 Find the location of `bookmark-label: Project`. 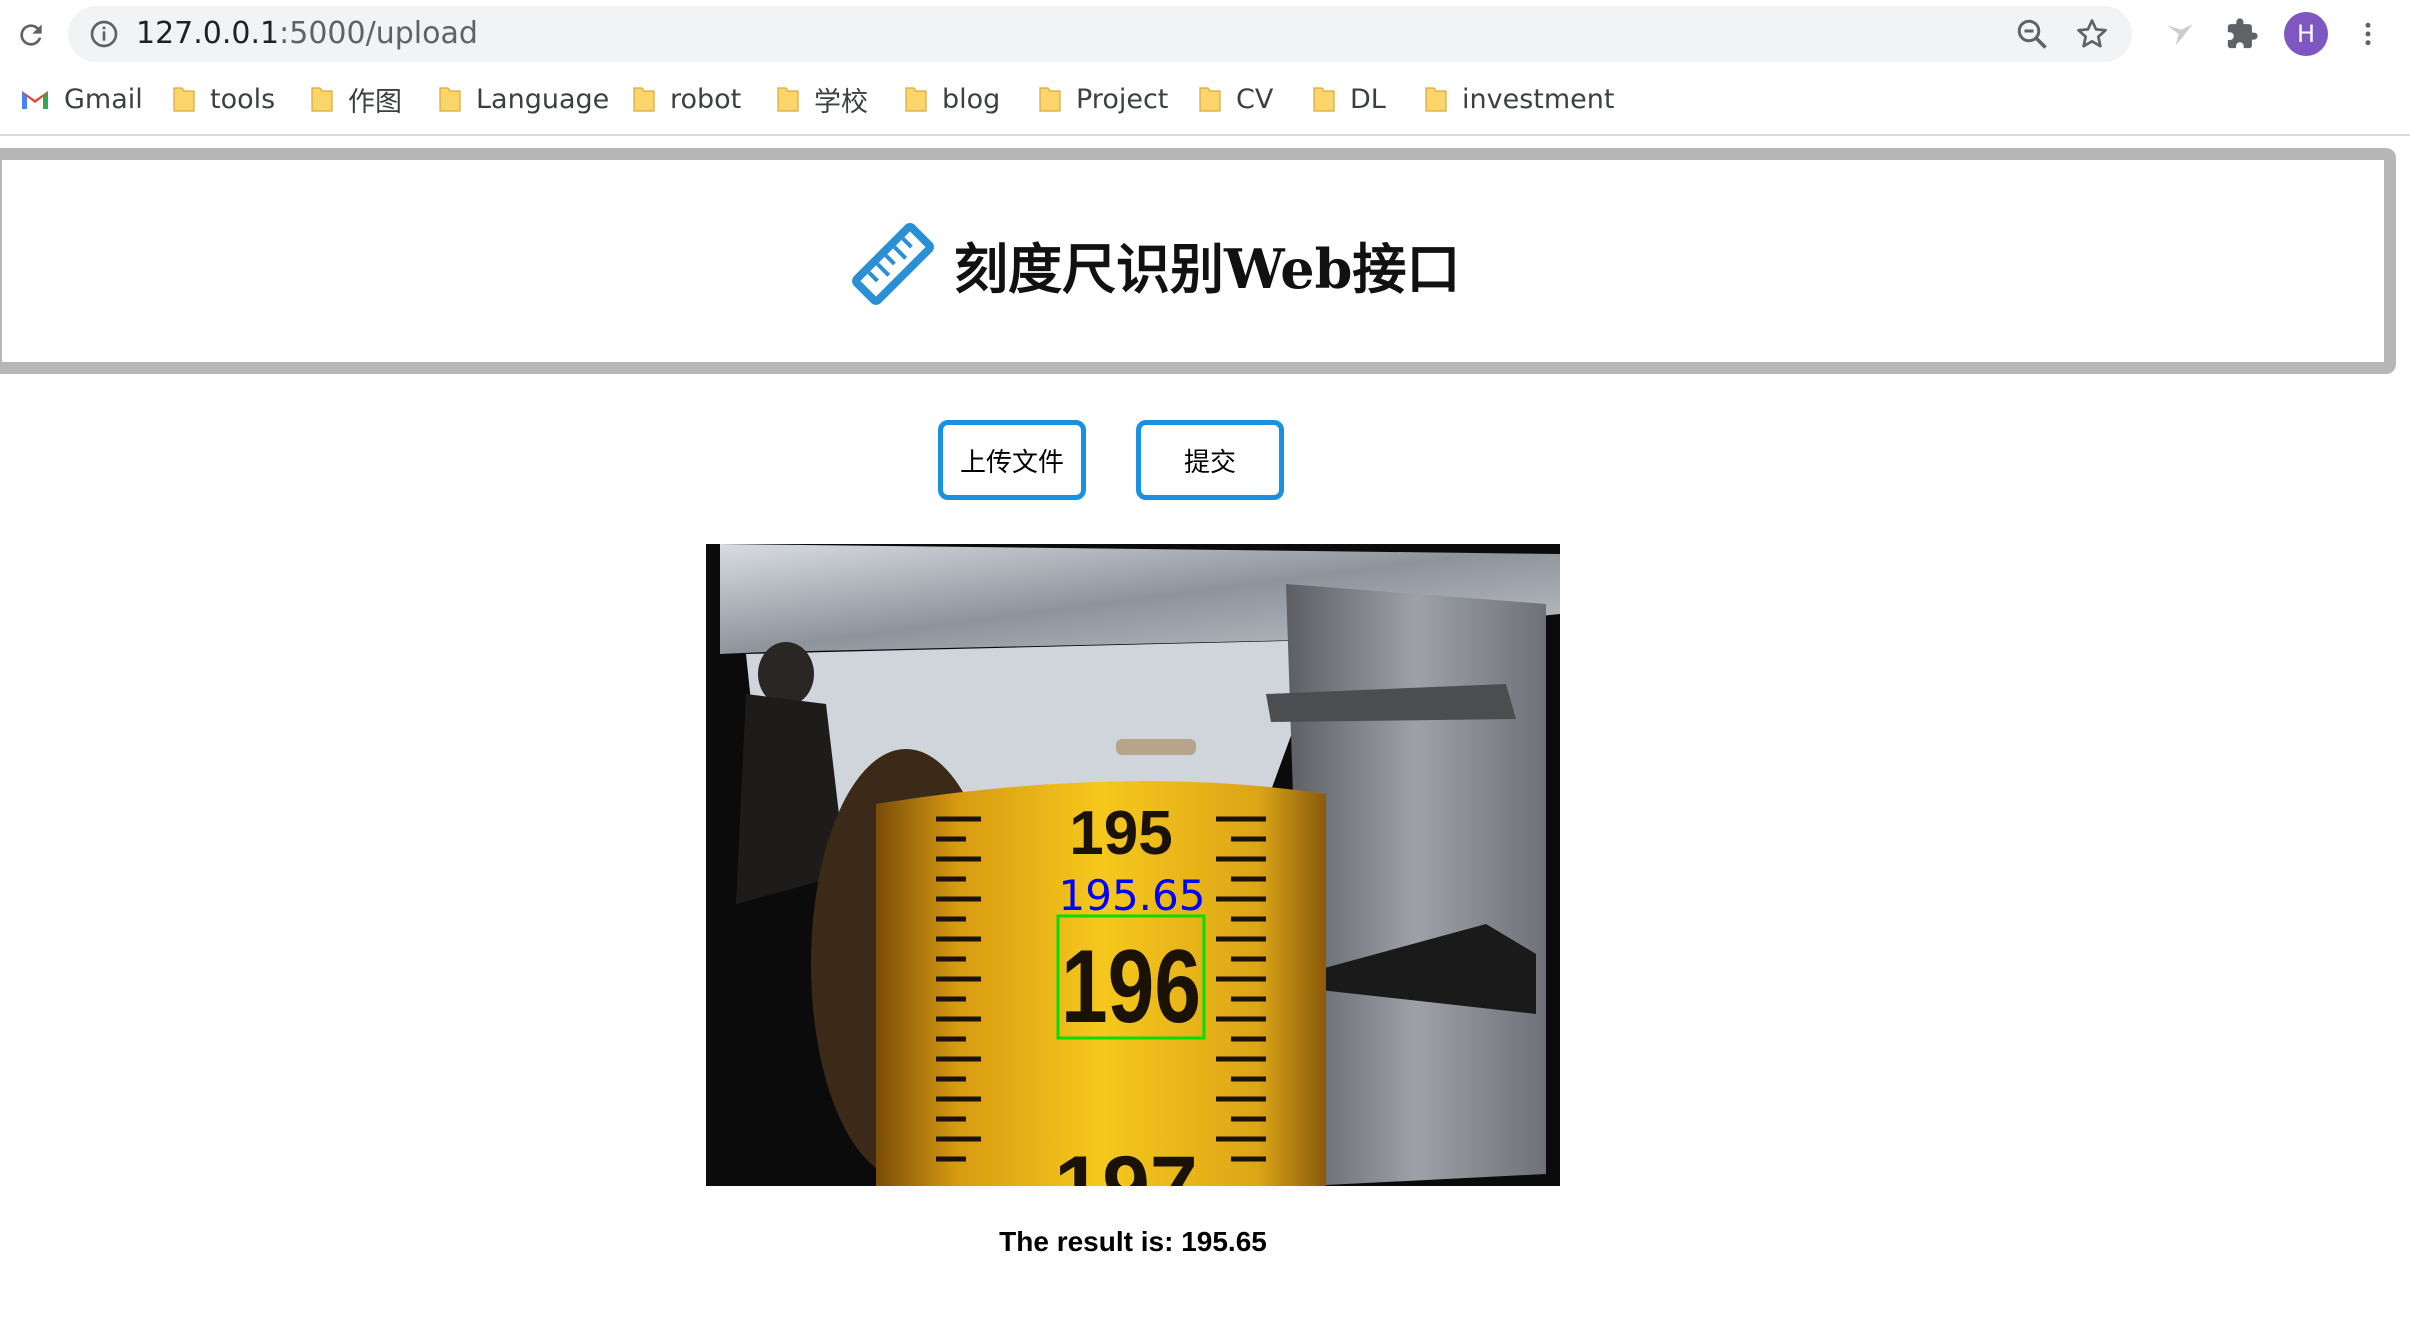

bookmark-label: Project is located at coordinates (1122, 99).